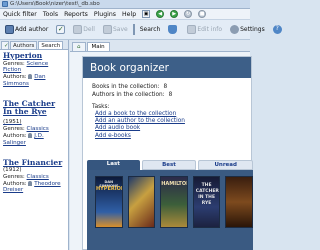  Describe the element at coordinates (20, 14) in the screenshot. I see `menu-quick-filter: Quick filter` at that location.